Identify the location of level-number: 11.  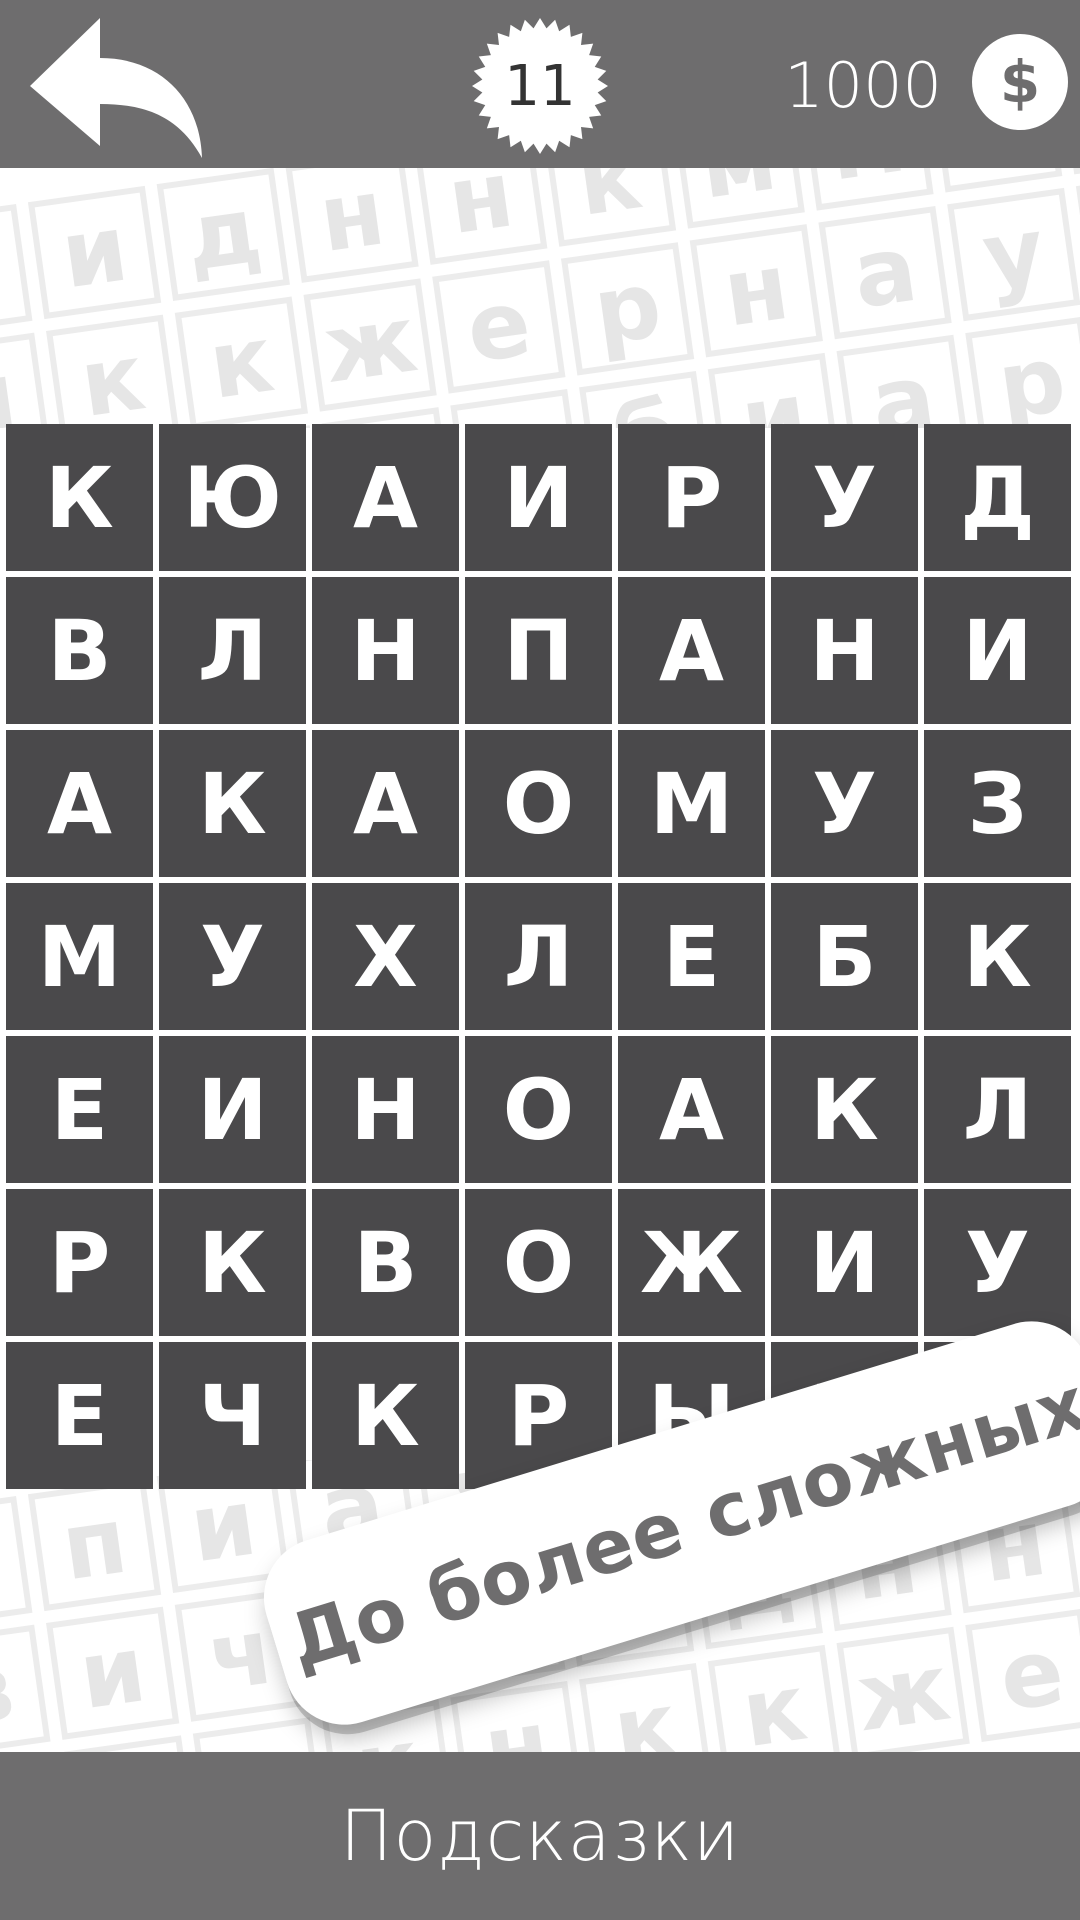
(540, 86).